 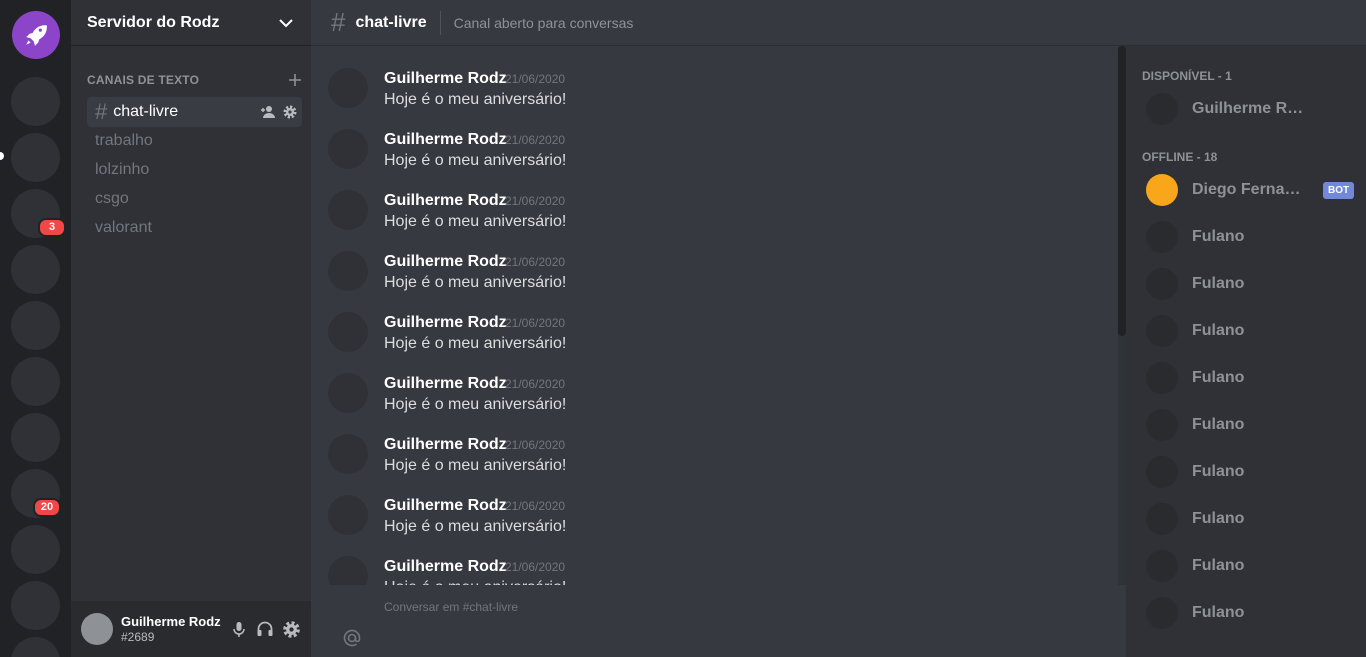 I want to click on guild-header: Servidor do Rodz, so click(x=191, y=23).